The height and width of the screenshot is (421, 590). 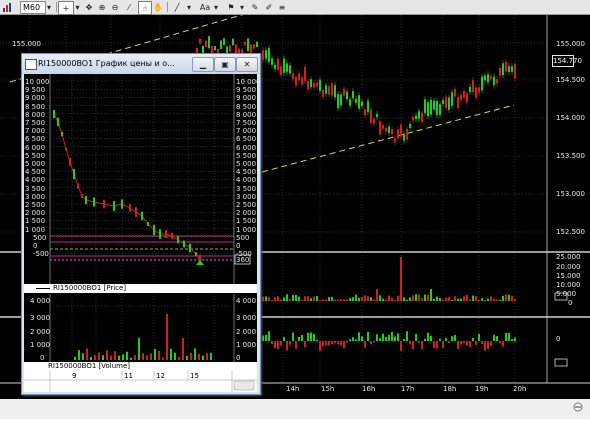 What do you see at coordinates (145, 8) in the screenshot?
I see `pointer-hand-icon: ☝` at bounding box center [145, 8].